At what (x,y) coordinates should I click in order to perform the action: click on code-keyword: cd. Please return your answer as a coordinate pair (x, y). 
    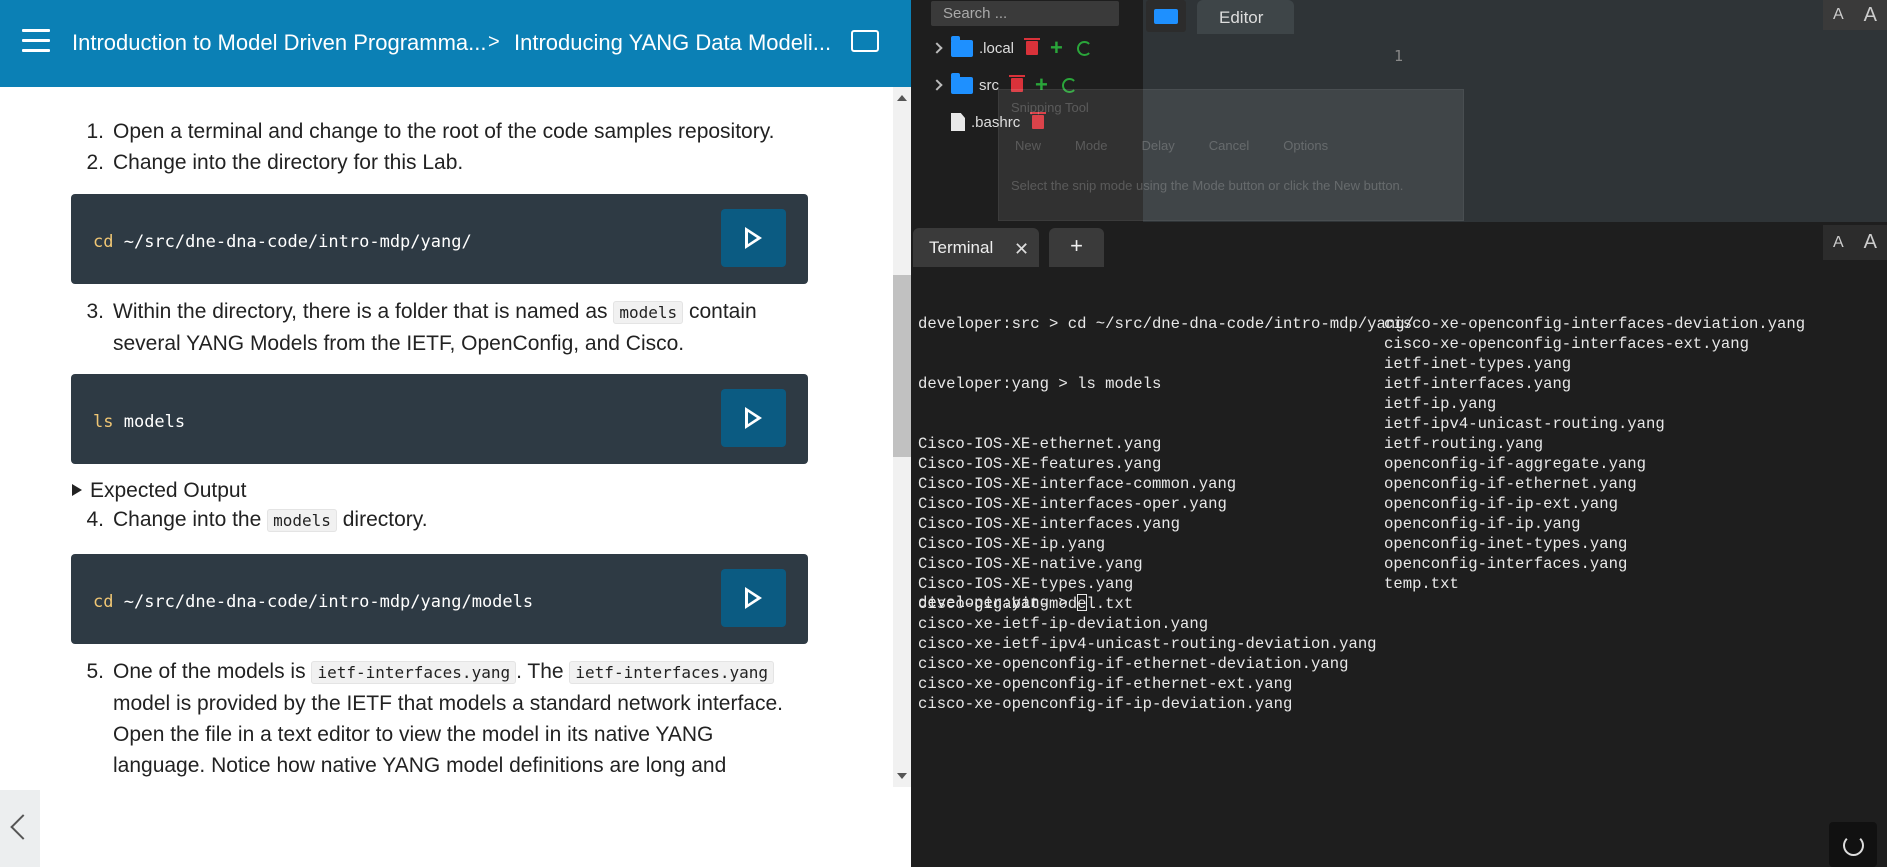
    Looking at the image, I should click on (103, 242).